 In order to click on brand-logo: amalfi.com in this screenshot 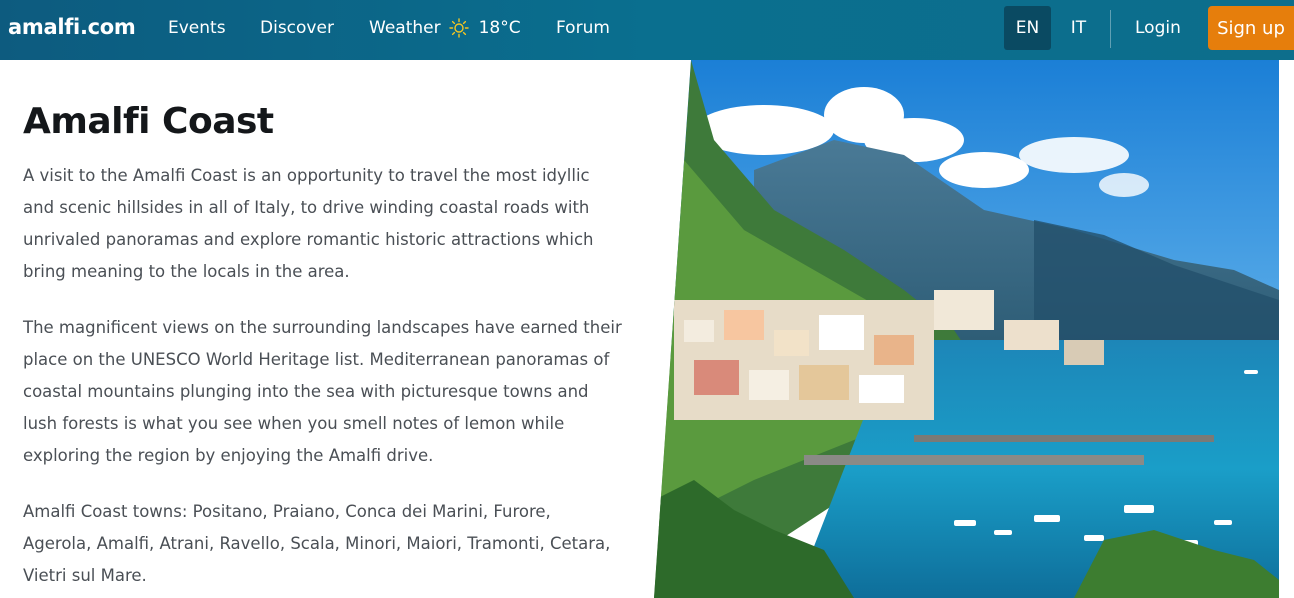, I will do `click(72, 27)`.